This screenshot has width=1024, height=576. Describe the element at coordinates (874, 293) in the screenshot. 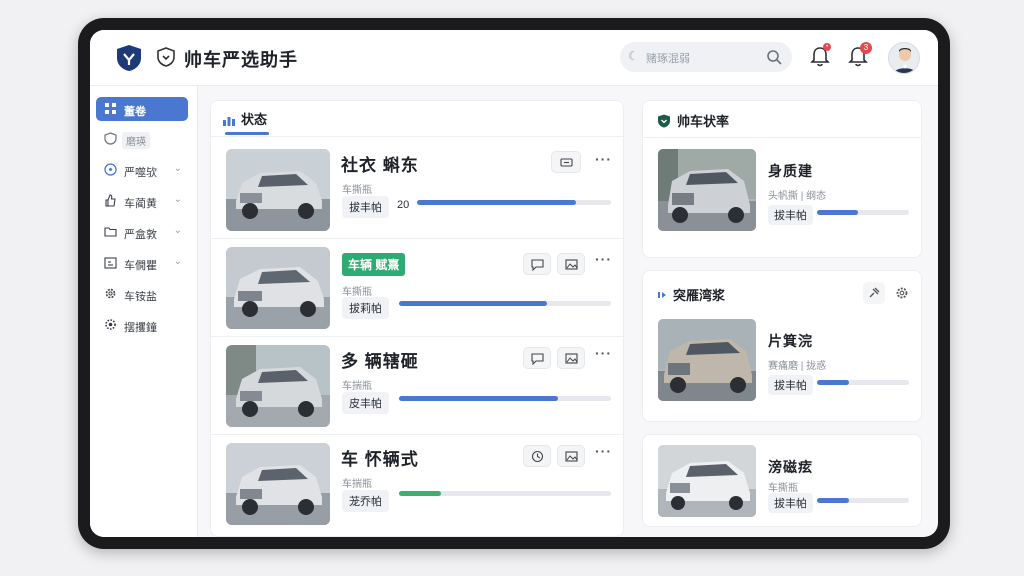

I see `pin-button` at that location.